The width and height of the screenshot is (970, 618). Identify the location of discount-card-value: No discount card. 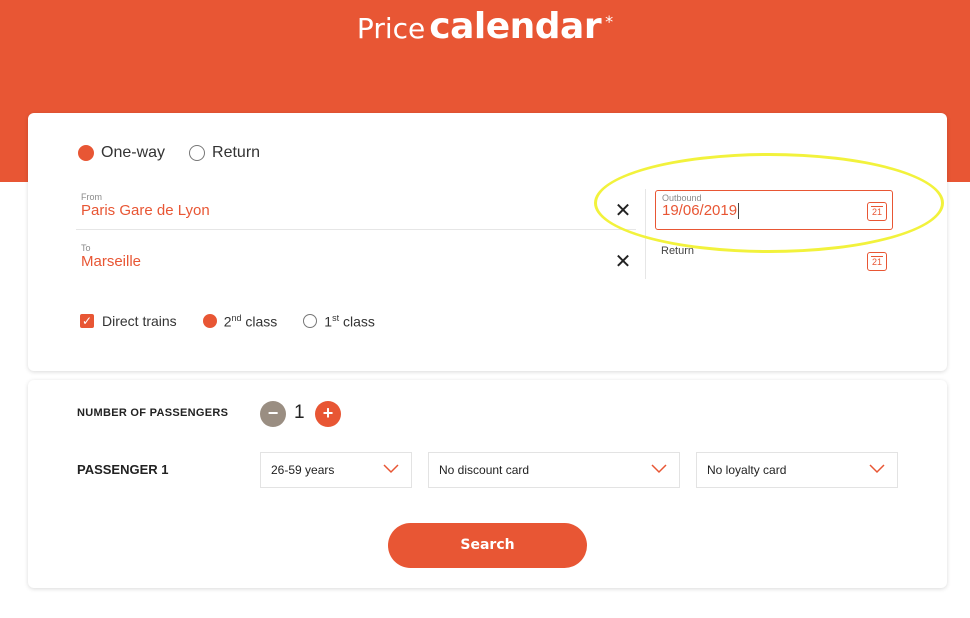
(484, 470).